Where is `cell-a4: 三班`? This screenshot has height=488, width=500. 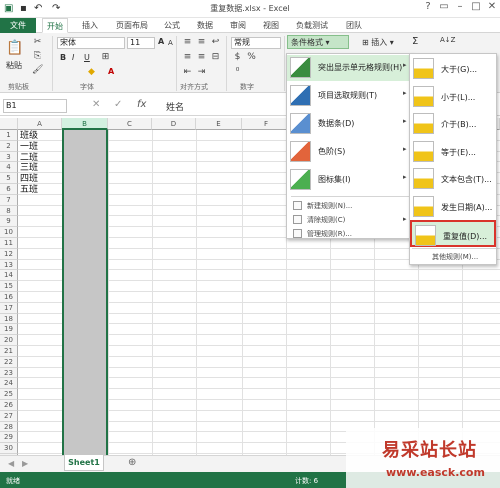
cell-a4: 三班 is located at coordinates (29, 168).